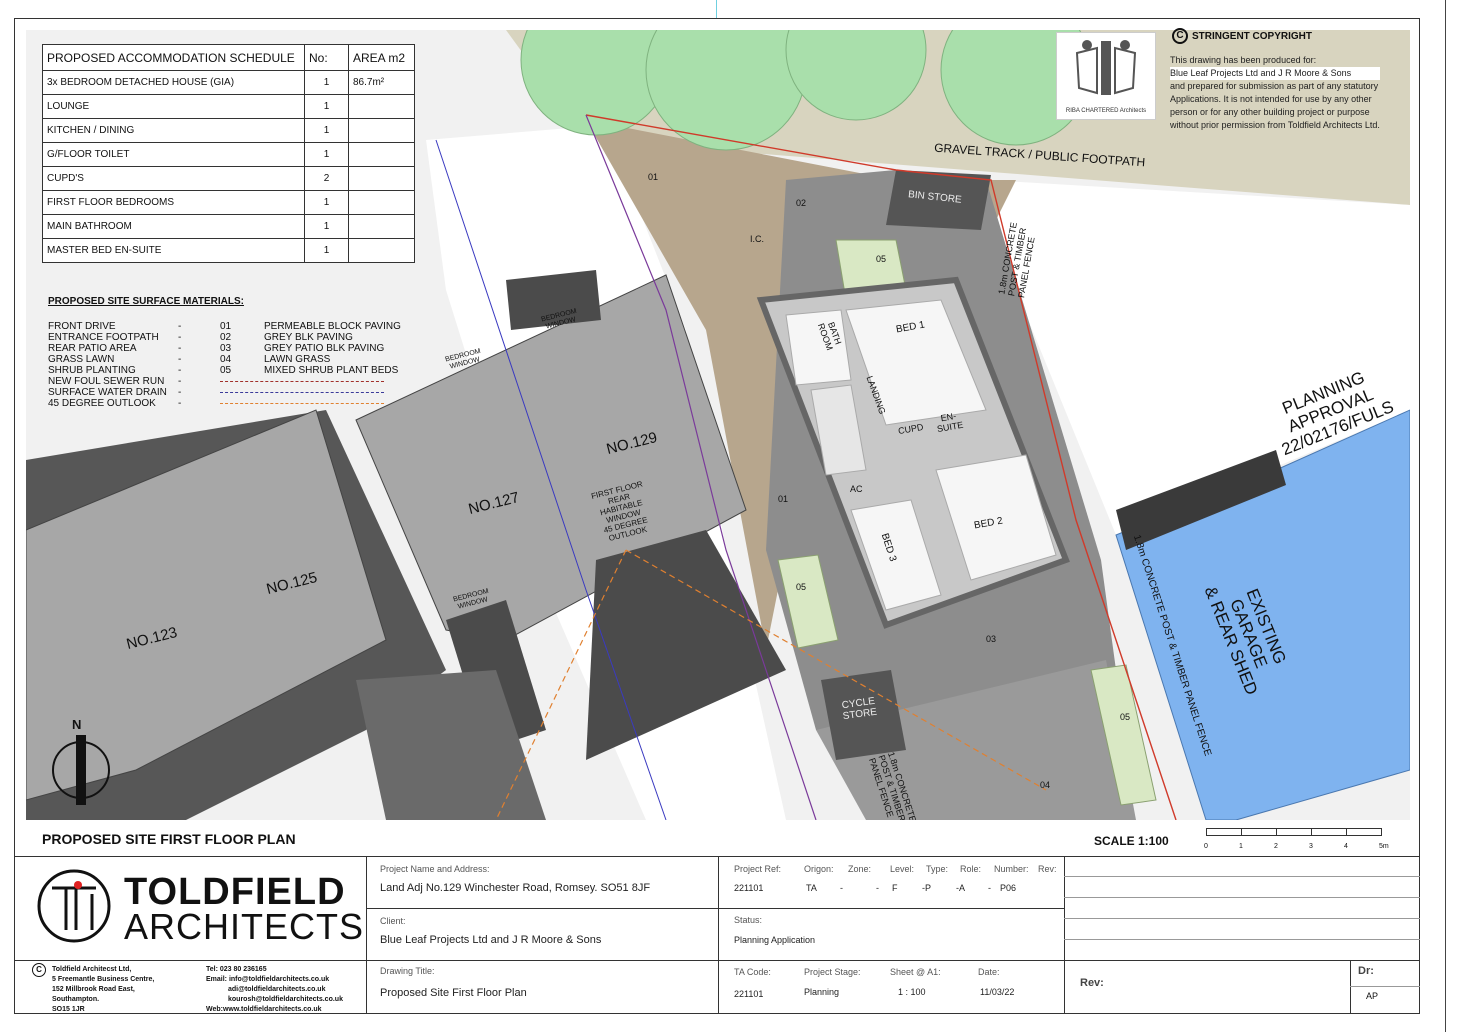 This screenshot has width=1459, height=1032. What do you see at coordinates (1241, 846) in the screenshot?
I see `scale-tick-label: 1` at bounding box center [1241, 846].